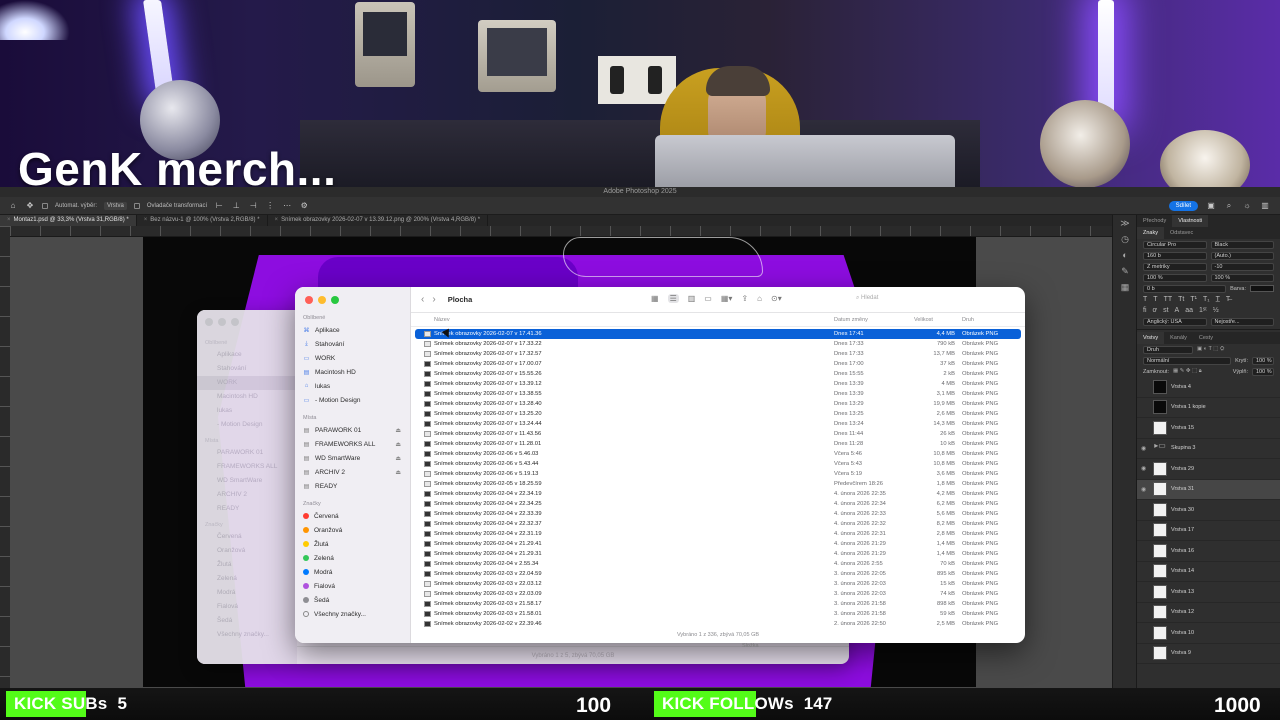  Describe the element at coordinates (1175, 277) in the screenshot. I see `vertical-scale-field: 100 %` at that location.